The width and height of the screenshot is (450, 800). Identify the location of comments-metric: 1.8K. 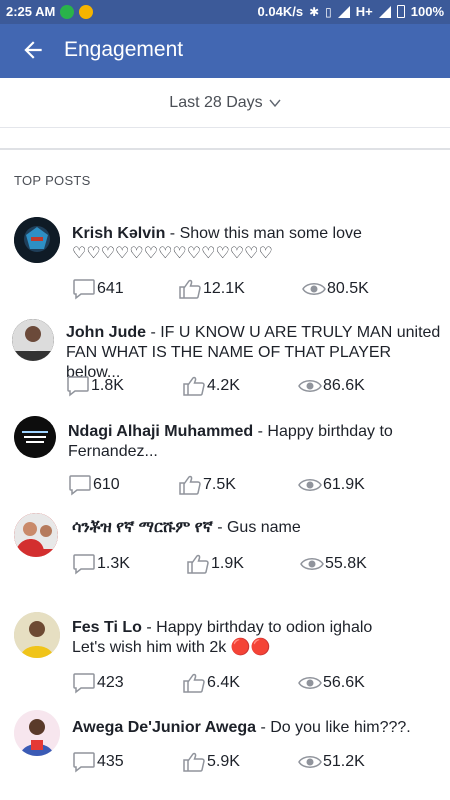
(95, 386).